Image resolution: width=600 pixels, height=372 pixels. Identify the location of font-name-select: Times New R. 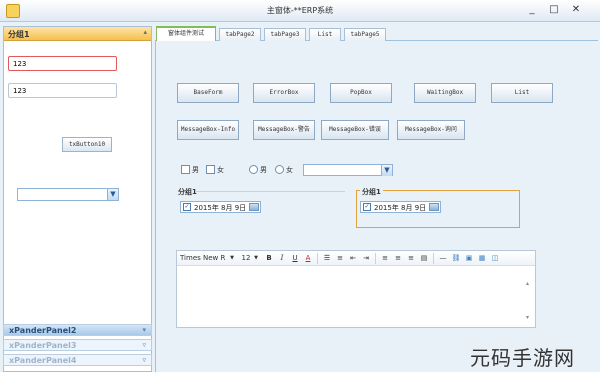
(204, 258).